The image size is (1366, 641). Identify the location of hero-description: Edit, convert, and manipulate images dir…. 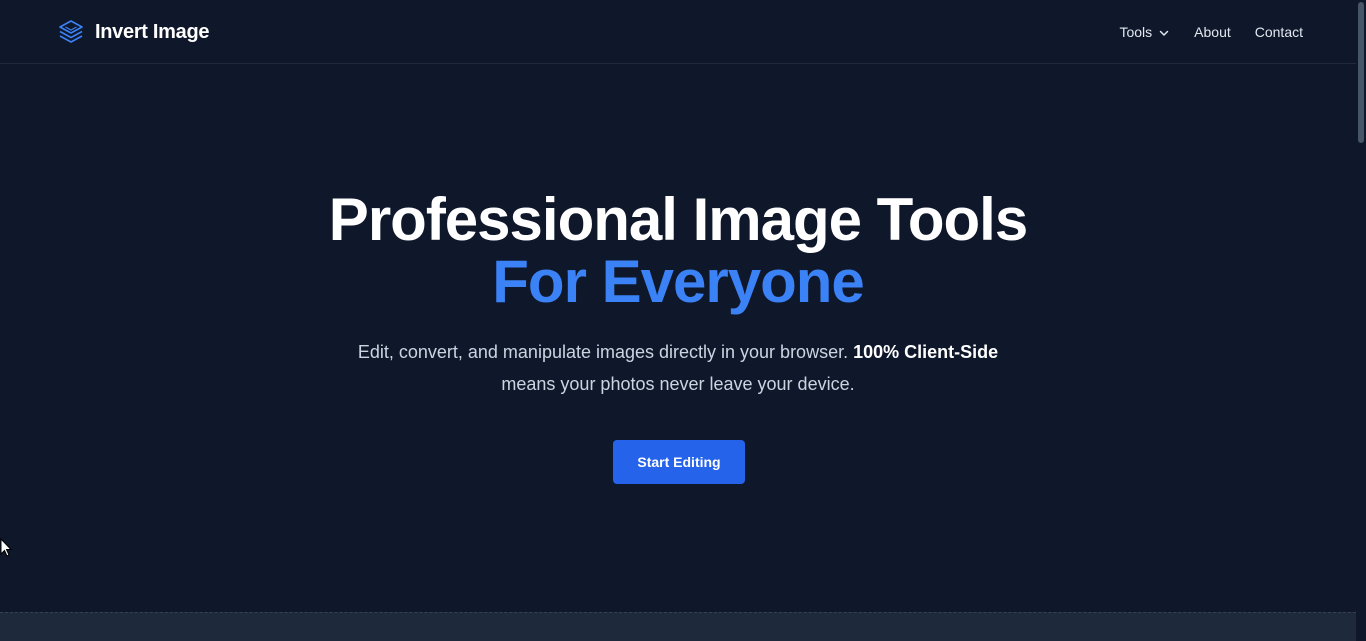
(678, 368).